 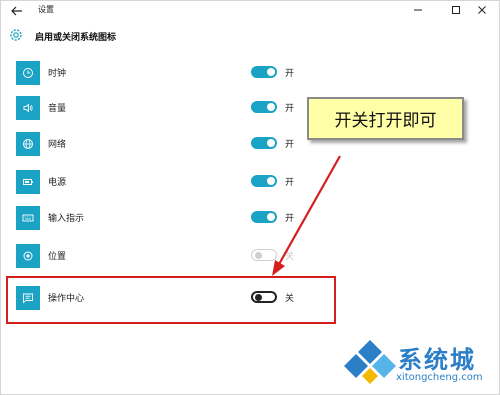 I want to click on minimize-button, so click(x=418, y=10).